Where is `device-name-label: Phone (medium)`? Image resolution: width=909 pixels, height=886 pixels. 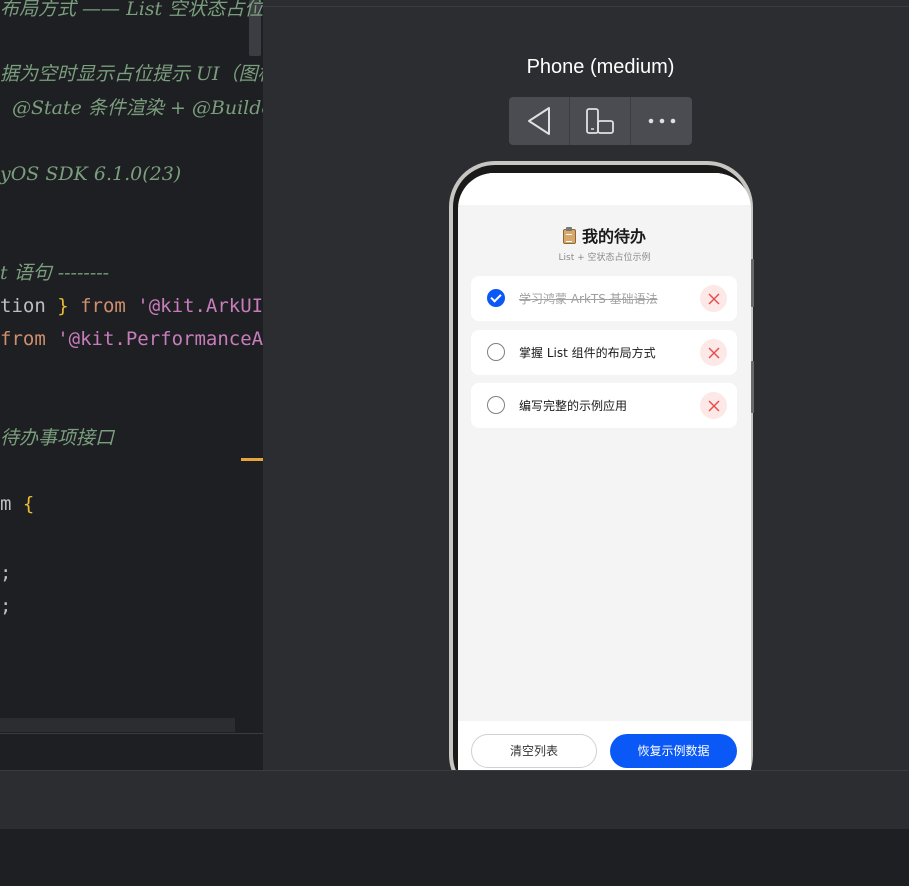 device-name-label: Phone (medium) is located at coordinates (600, 67).